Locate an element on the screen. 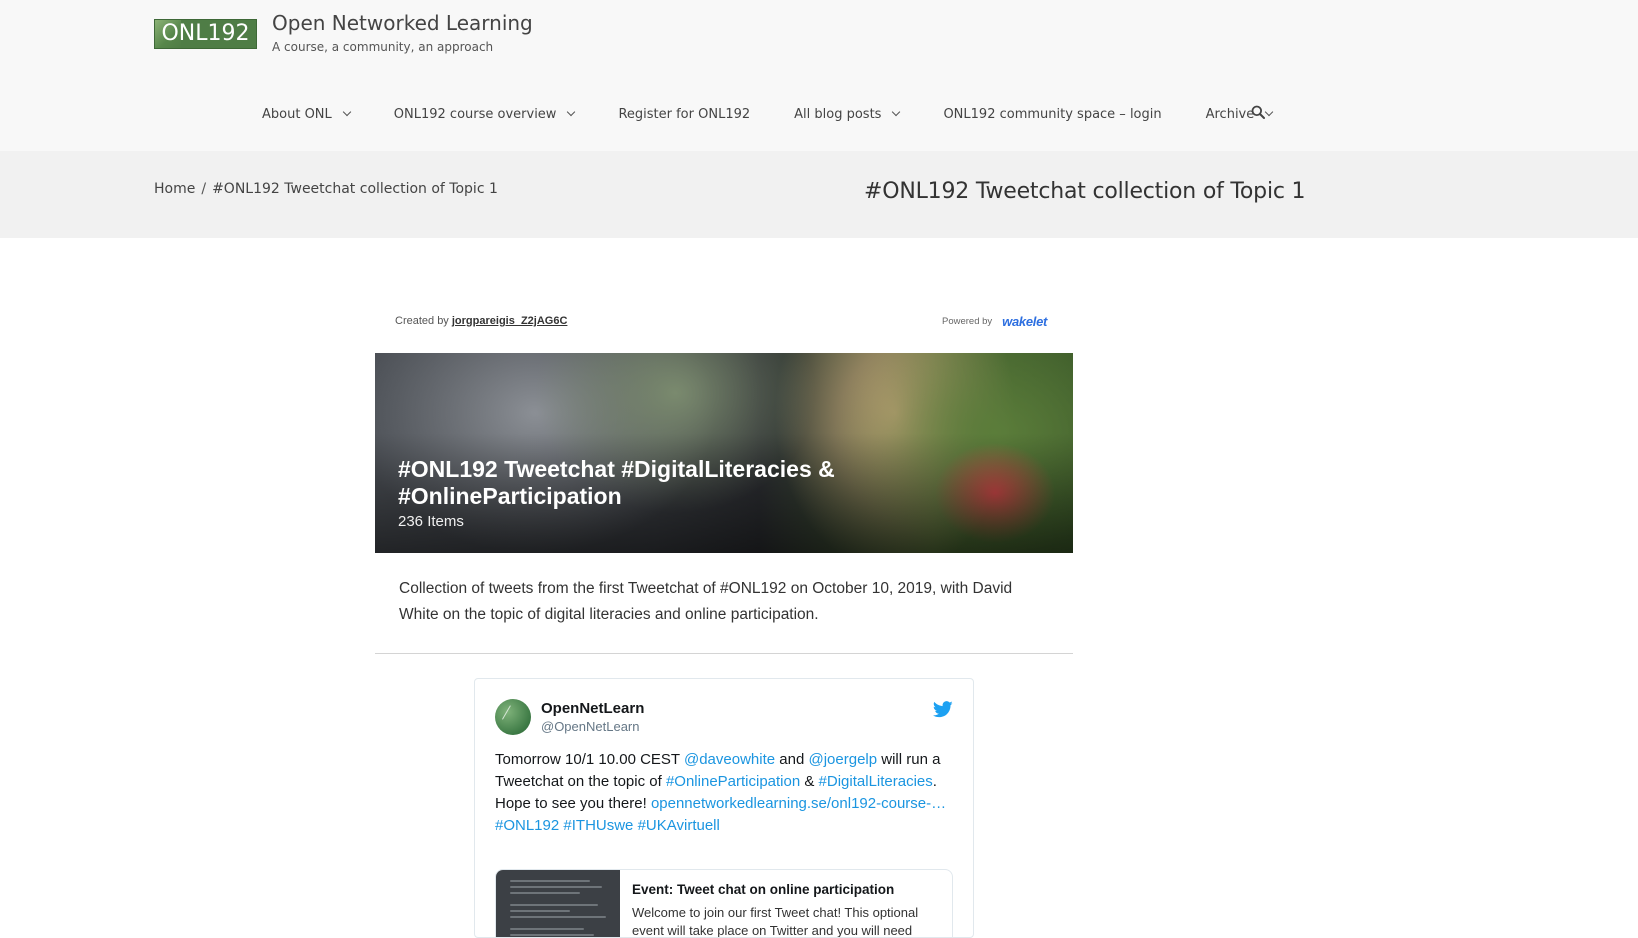  nav-item-community-login: ONL192 community space – login is located at coordinates (1052, 114).